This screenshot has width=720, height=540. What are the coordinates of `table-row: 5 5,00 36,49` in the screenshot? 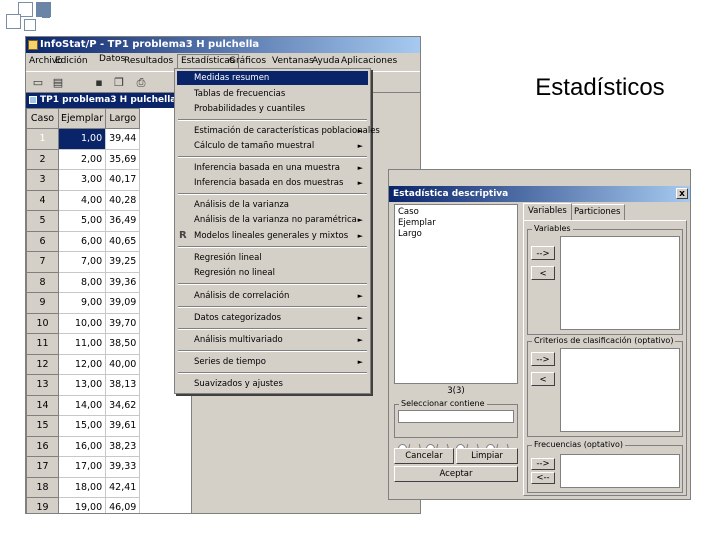 It's located at (83, 221).